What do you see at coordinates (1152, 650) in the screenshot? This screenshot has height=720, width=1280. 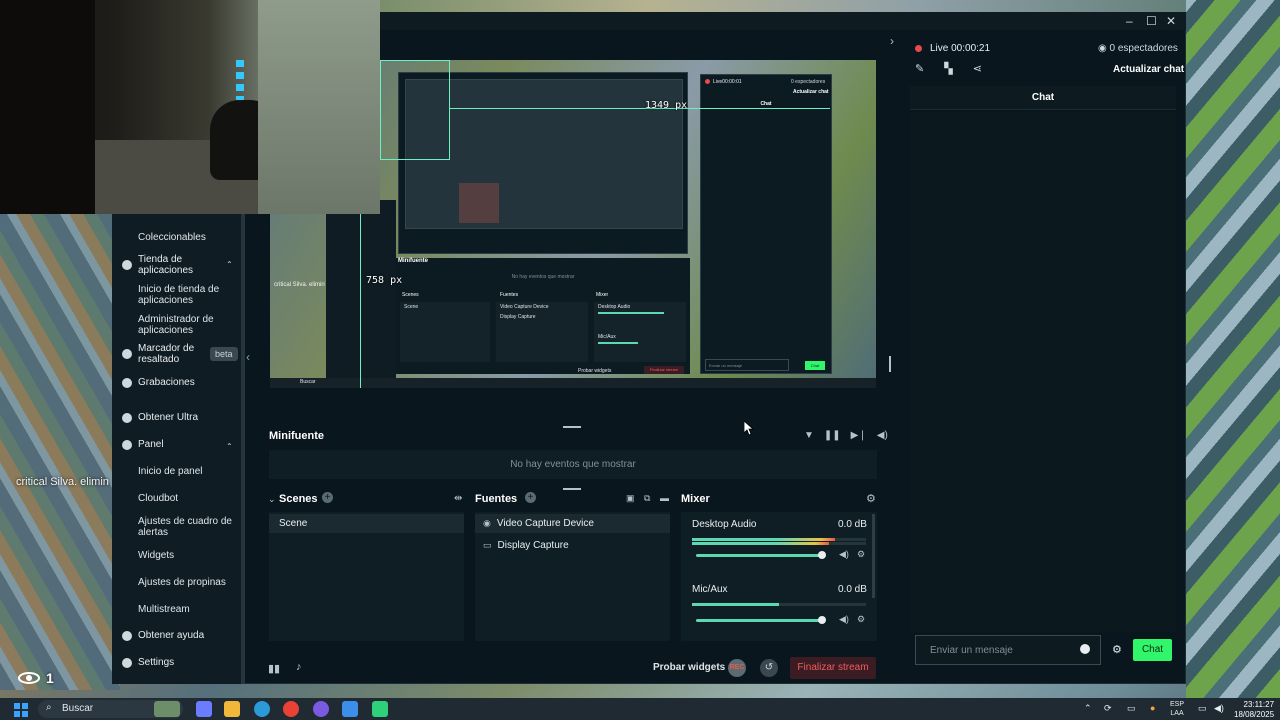 I see `send-chat-button: Chat` at bounding box center [1152, 650].